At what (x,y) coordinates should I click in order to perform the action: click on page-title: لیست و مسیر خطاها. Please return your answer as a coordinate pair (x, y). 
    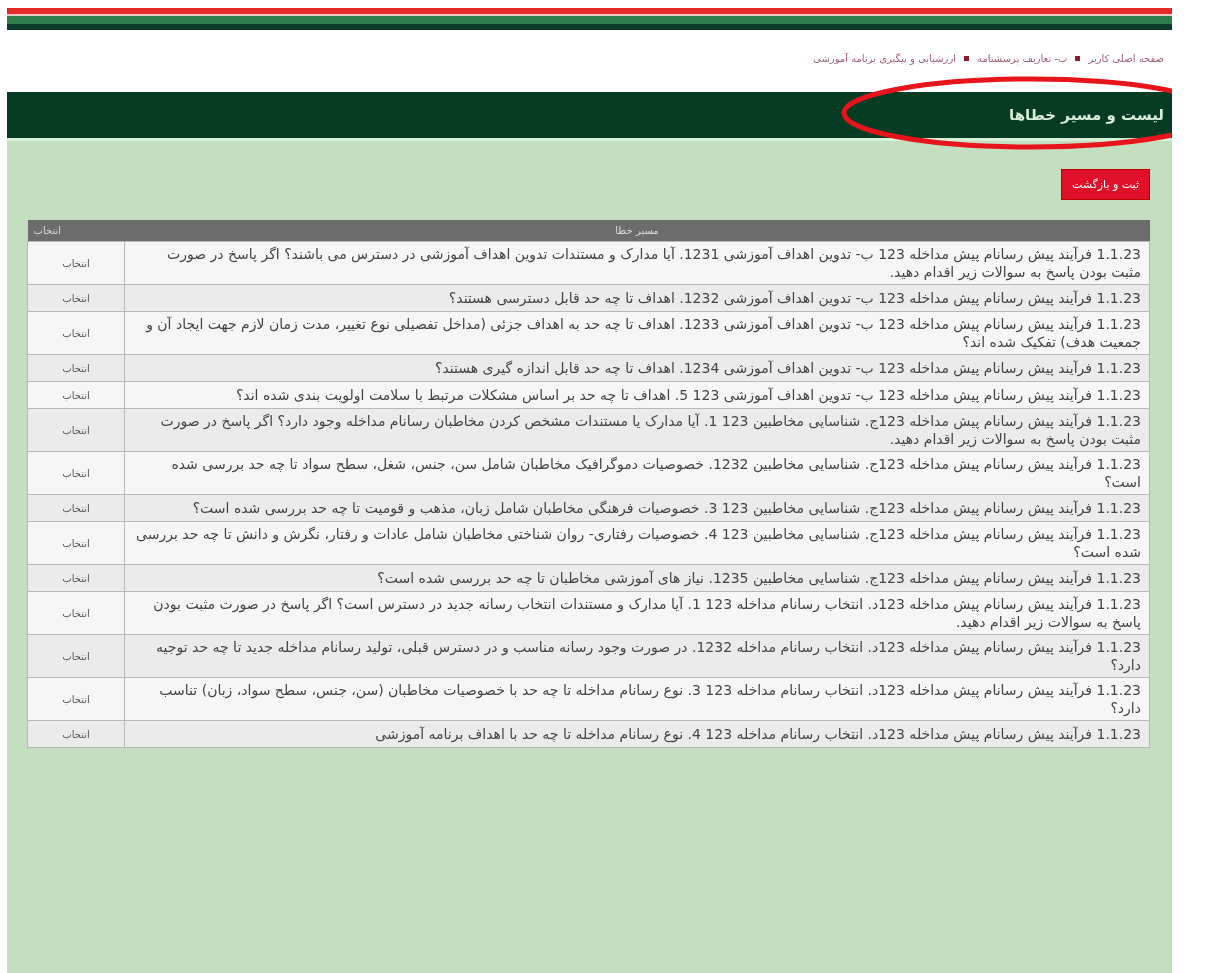
    Looking at the image, I should click on (1086, 115).